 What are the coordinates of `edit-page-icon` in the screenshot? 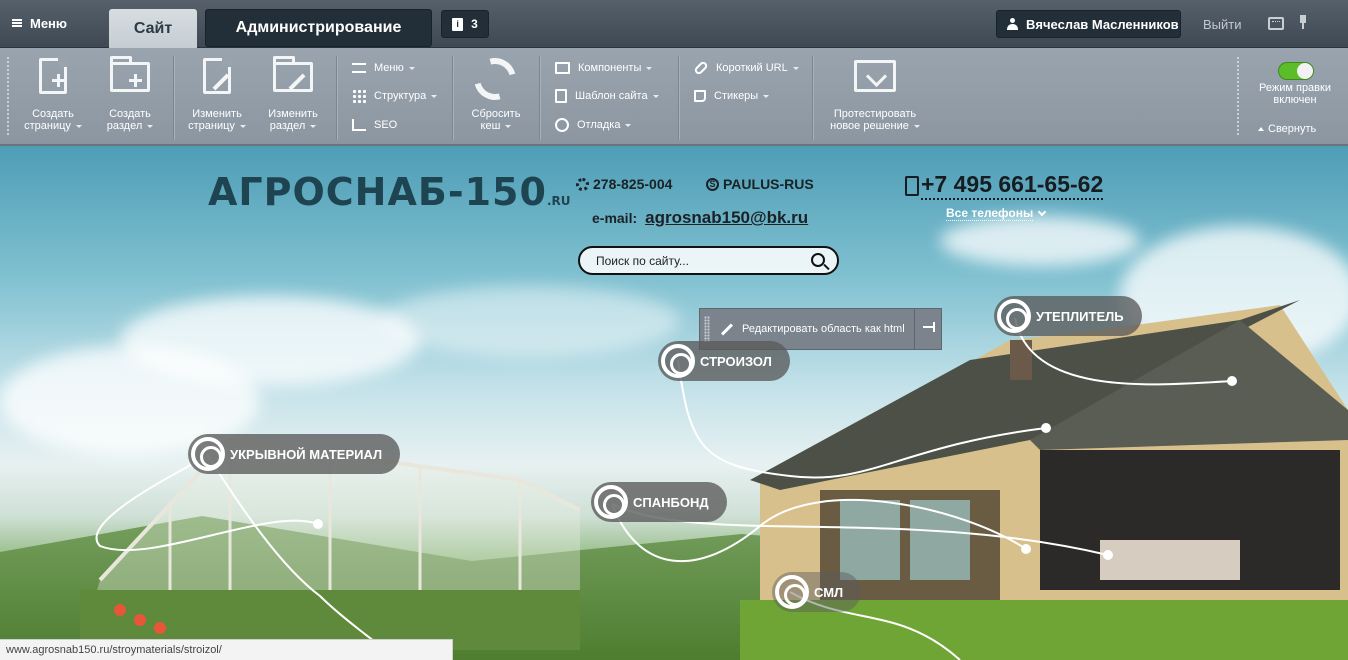 It's located at (217, 78).